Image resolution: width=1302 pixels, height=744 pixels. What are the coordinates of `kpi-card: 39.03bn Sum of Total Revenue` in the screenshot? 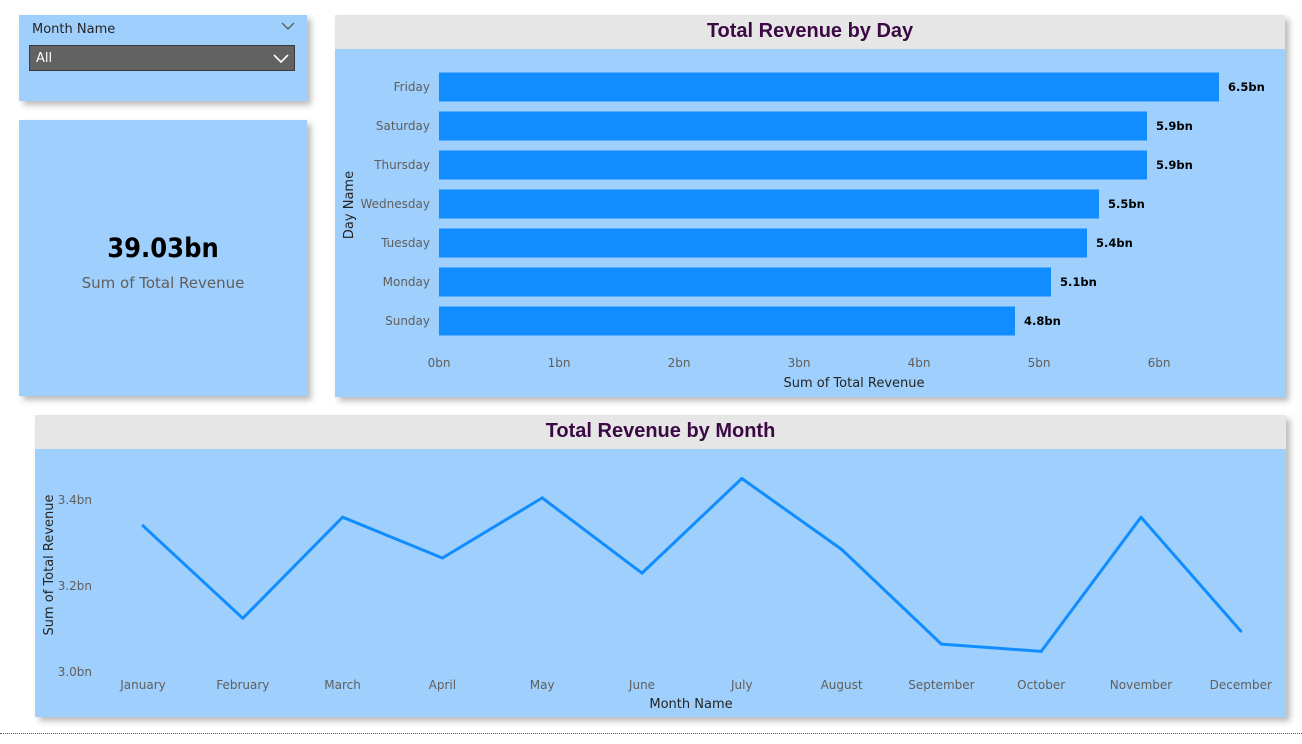 It's located at (163, 258).